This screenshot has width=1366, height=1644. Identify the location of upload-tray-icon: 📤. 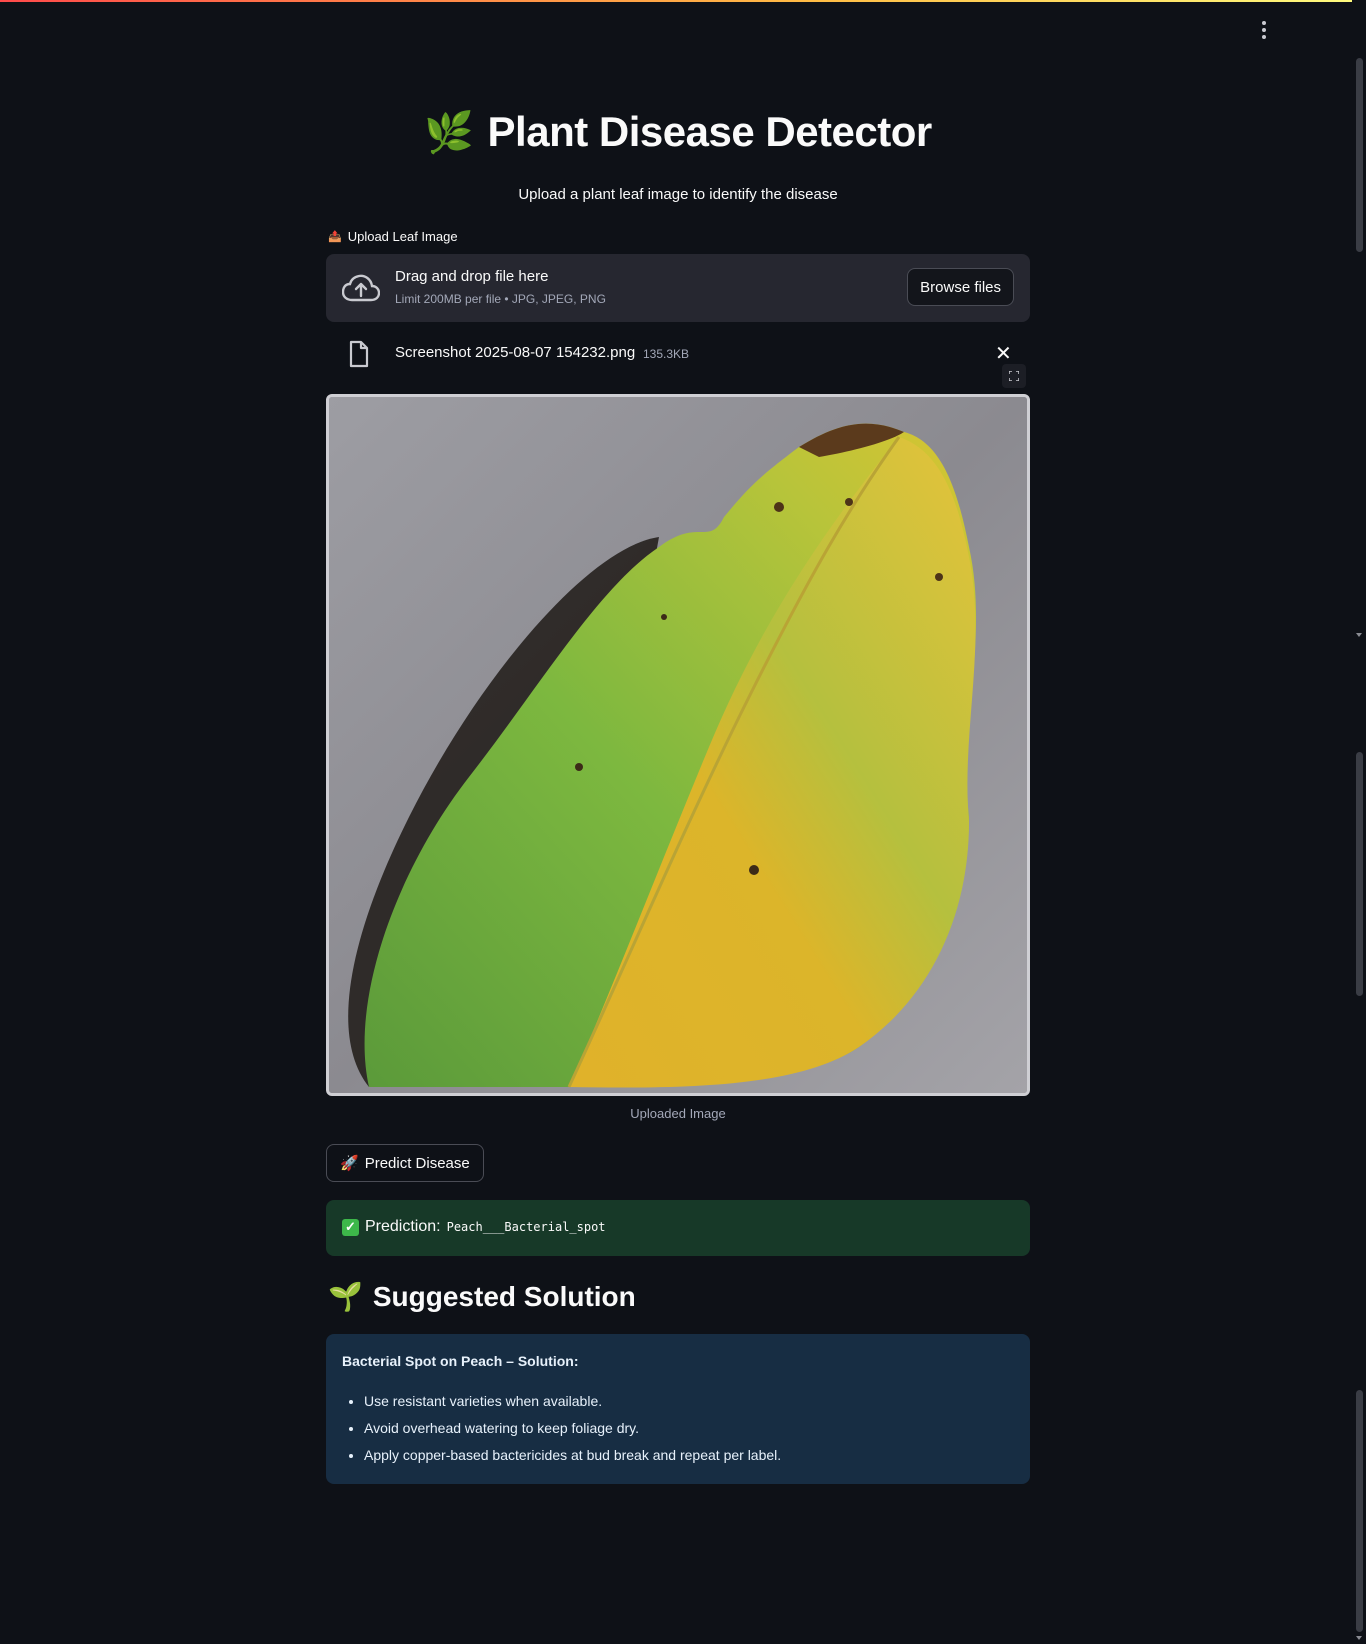
(335, 237).